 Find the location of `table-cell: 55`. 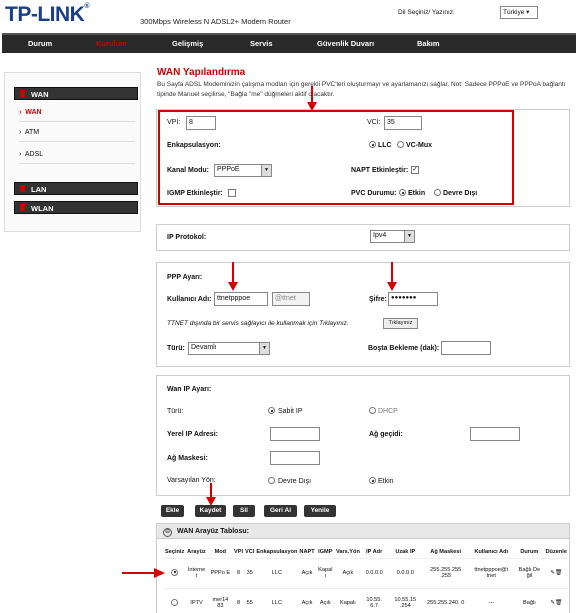

table-cell: 55 is located at coordinates (250, 600).